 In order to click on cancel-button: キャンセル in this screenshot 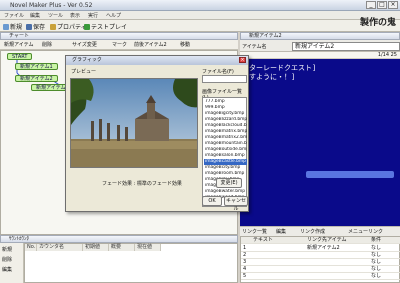, I will do `click(236, 204)`.